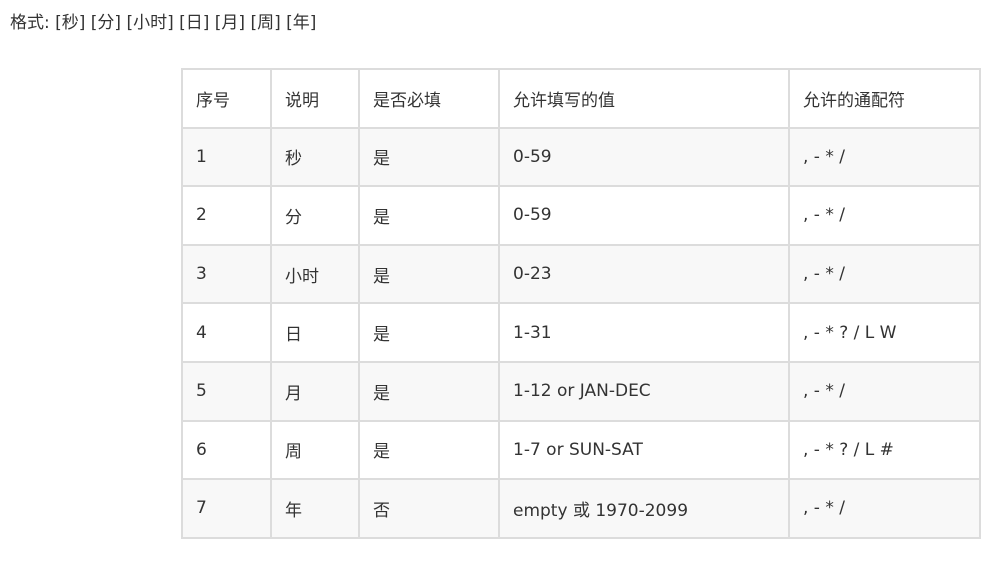  Describe the element at coordinates (226, 391) in the screenshot. I see `cell-index: 5` at that location.